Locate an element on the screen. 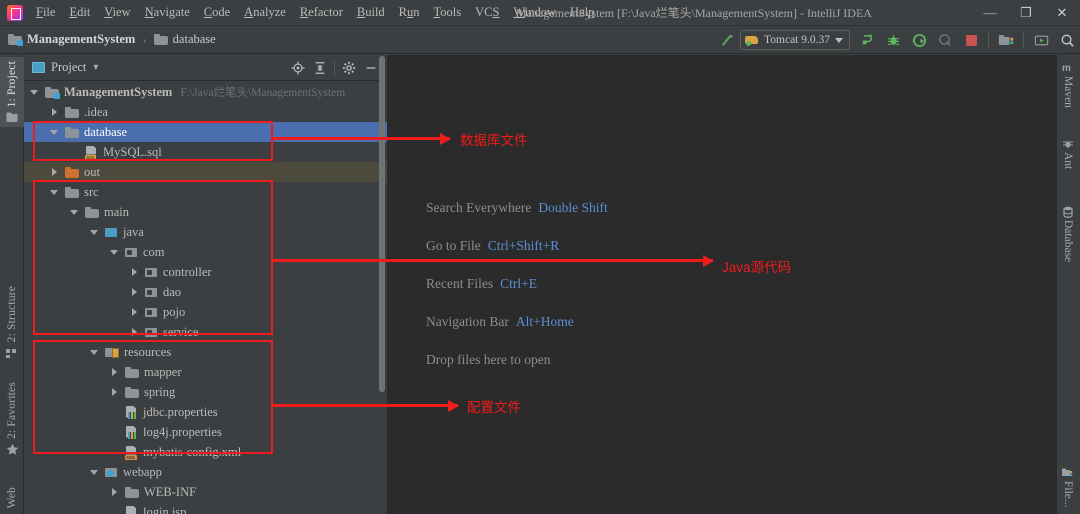  tree-node--idea: .idea is located at coordinates (205, 112).